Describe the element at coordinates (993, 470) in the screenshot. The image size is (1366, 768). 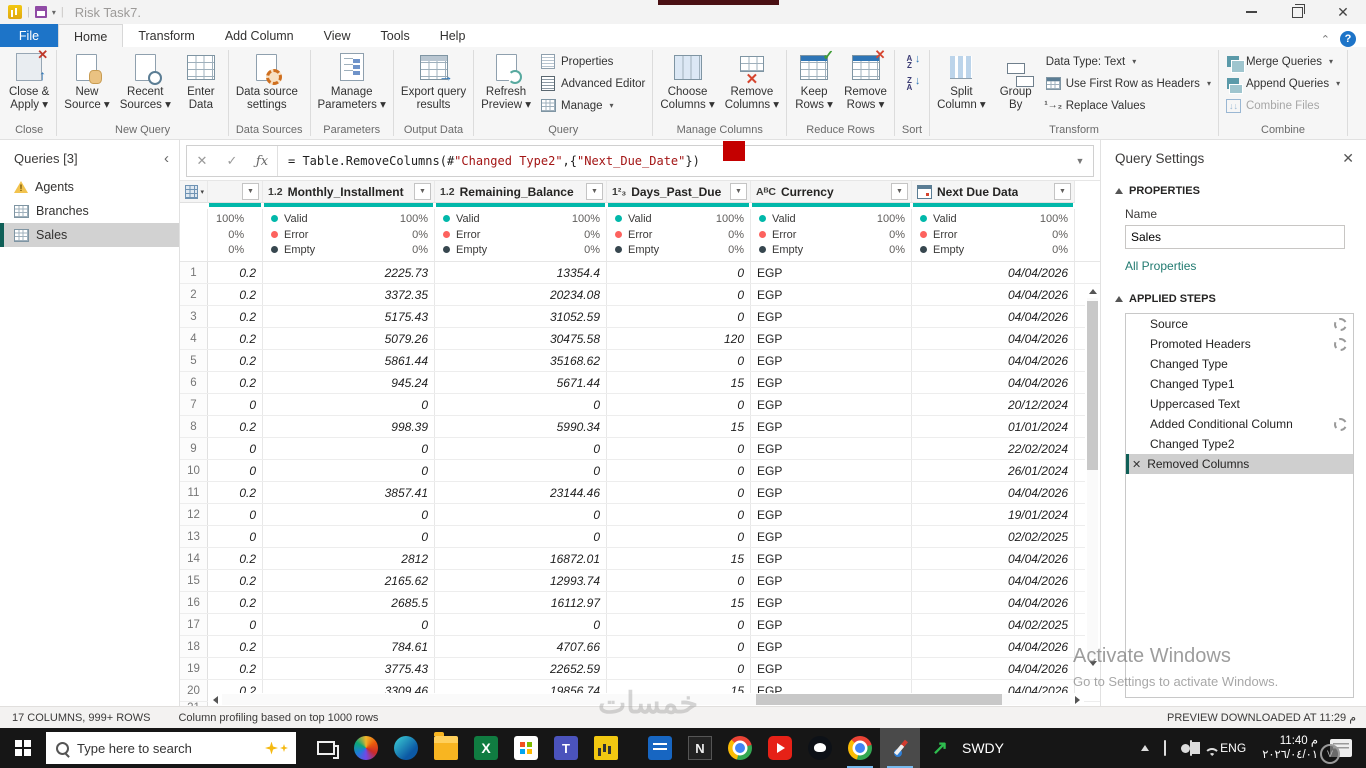
I see `cell: 26/01/2024` at that location.